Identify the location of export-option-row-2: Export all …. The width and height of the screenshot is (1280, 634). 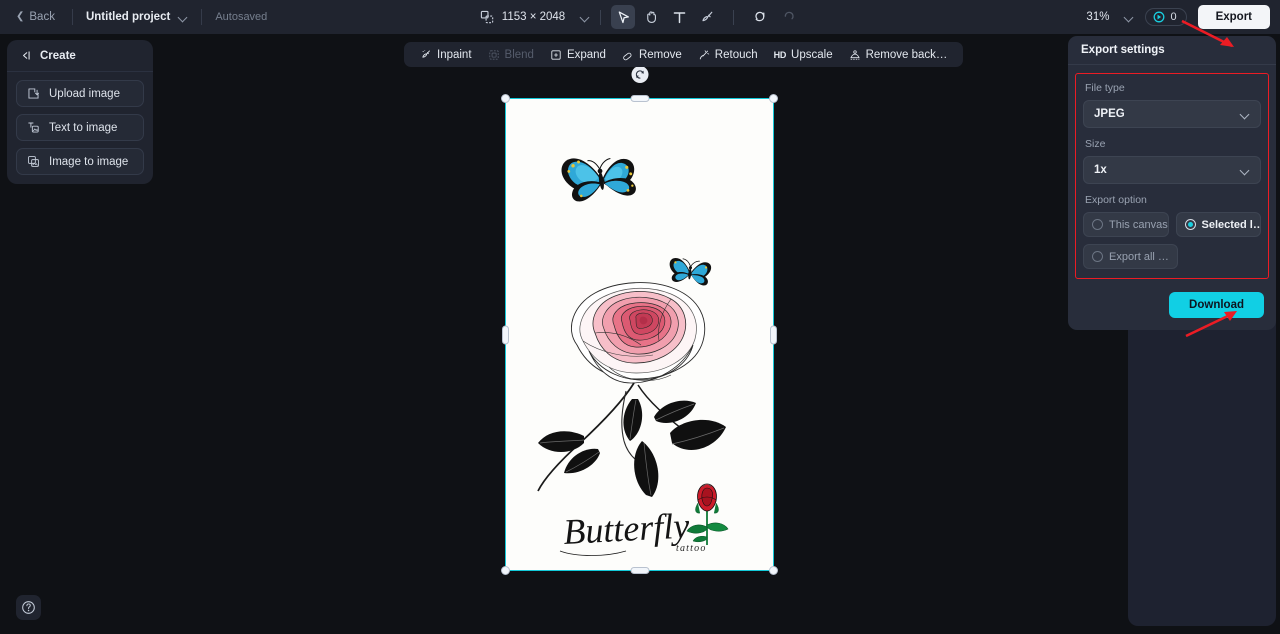
(1172, 256).